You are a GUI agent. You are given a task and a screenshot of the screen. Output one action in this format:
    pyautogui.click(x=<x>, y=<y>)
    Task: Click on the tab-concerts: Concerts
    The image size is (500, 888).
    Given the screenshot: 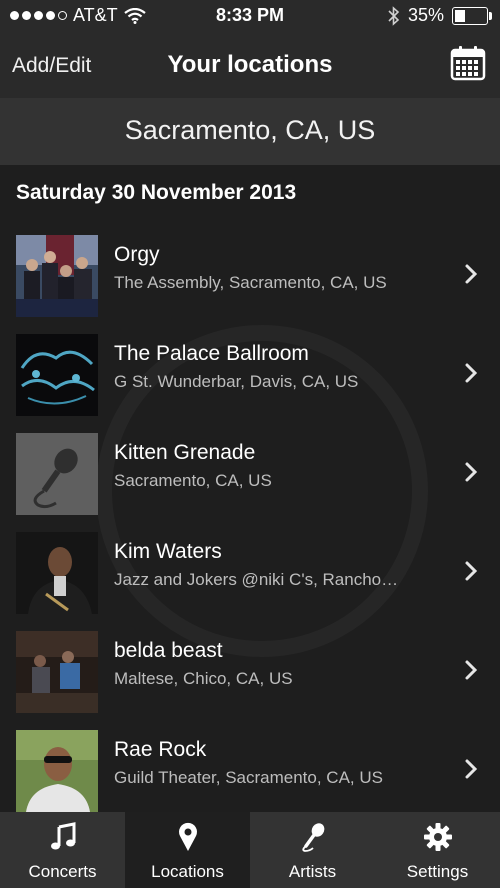 What is the action you would take?
    pyautogui.click(x=62, y=850)
    